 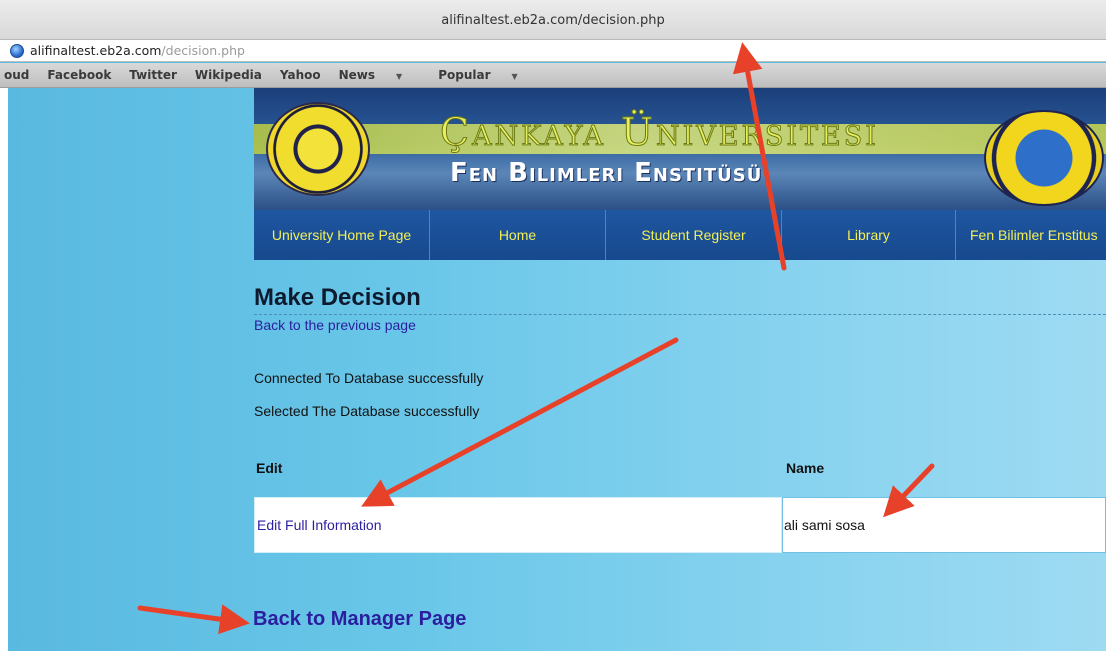 I want to click on table-cell-edit: Edit Full Information, so click(x=518, y=525).